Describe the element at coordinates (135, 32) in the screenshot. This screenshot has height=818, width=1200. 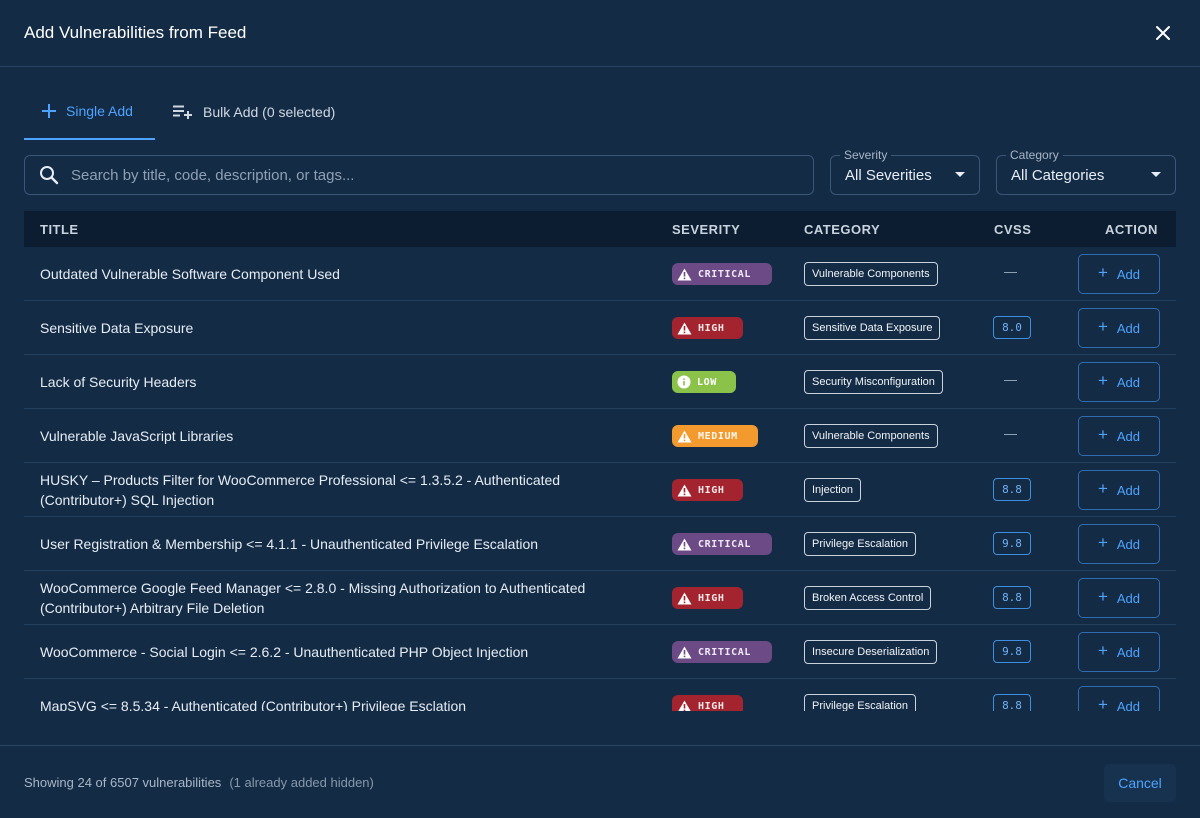
I see `dialog-title: Add Vulnerabilities from Feed` at that location.